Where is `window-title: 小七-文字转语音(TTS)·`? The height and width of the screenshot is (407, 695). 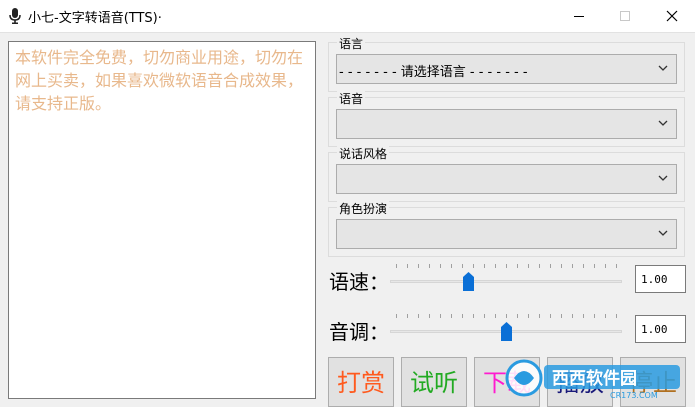
window-title: 小七-文字转语音(TTS)· is located at coordinates (95, 18).